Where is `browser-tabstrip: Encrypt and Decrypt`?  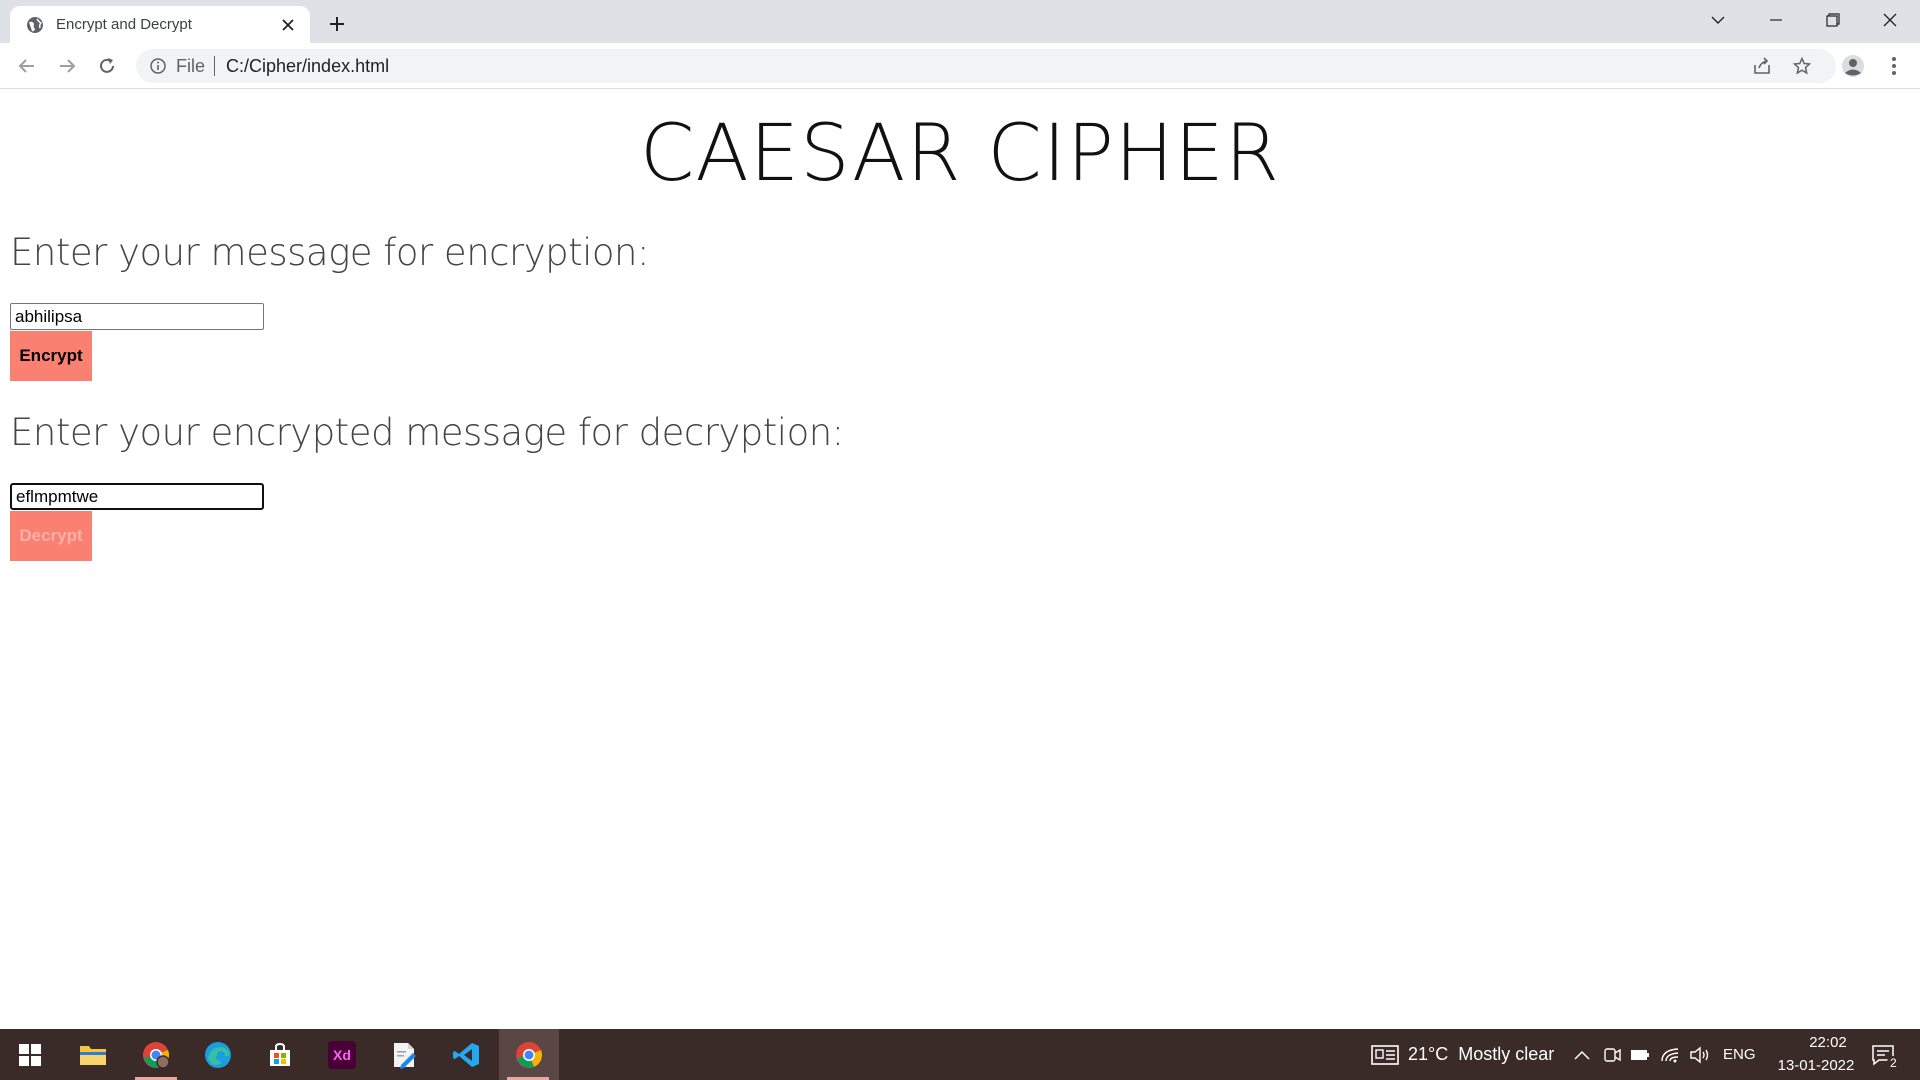
browser-tabstrip: Encrypt and Decrypt is located at coordinates (960, 21).